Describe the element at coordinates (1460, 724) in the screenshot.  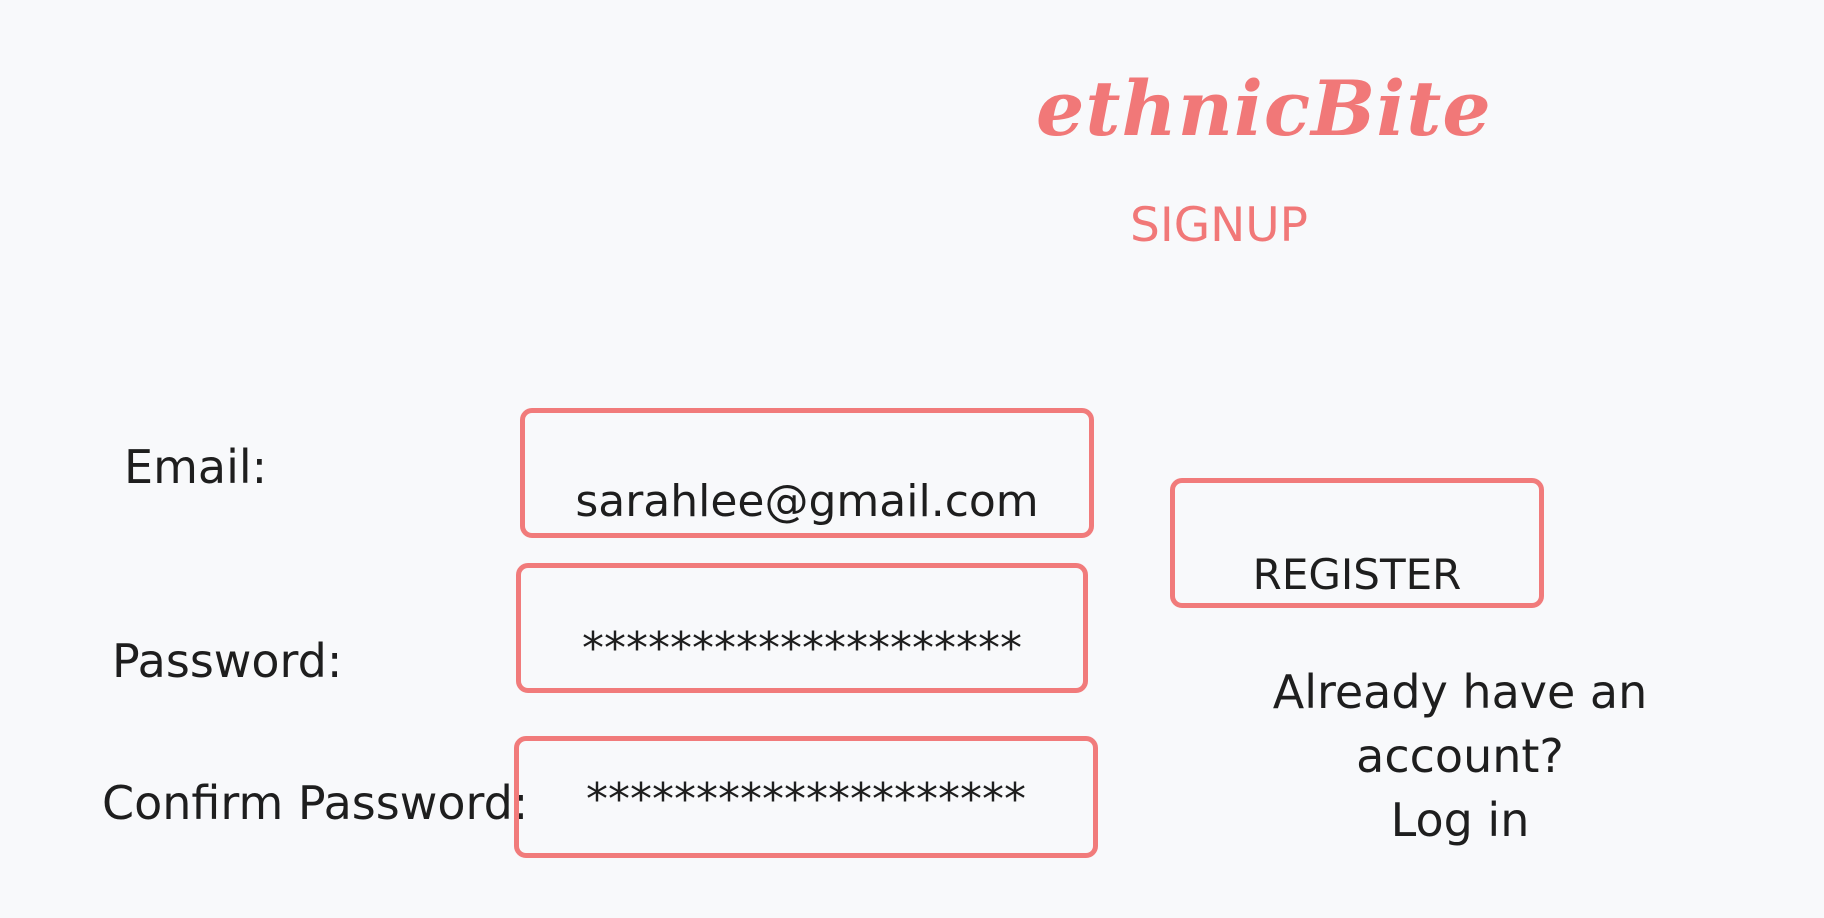
I see `login-prompt-text: Already have an account?` at that location.